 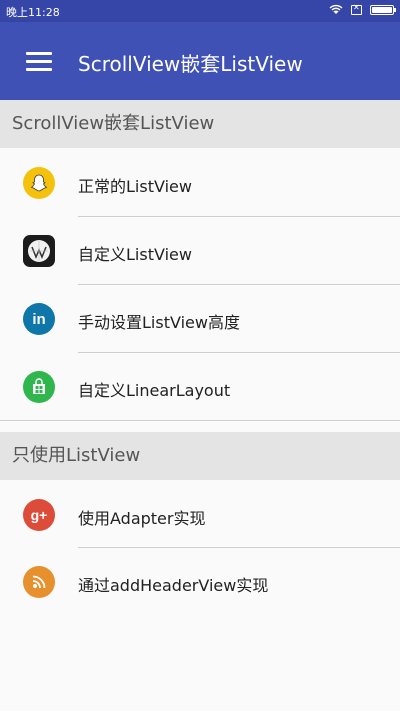 I want to click on list-item-custom-linearlayout: 自定义LinearLayout, so click(x=200, y=386).